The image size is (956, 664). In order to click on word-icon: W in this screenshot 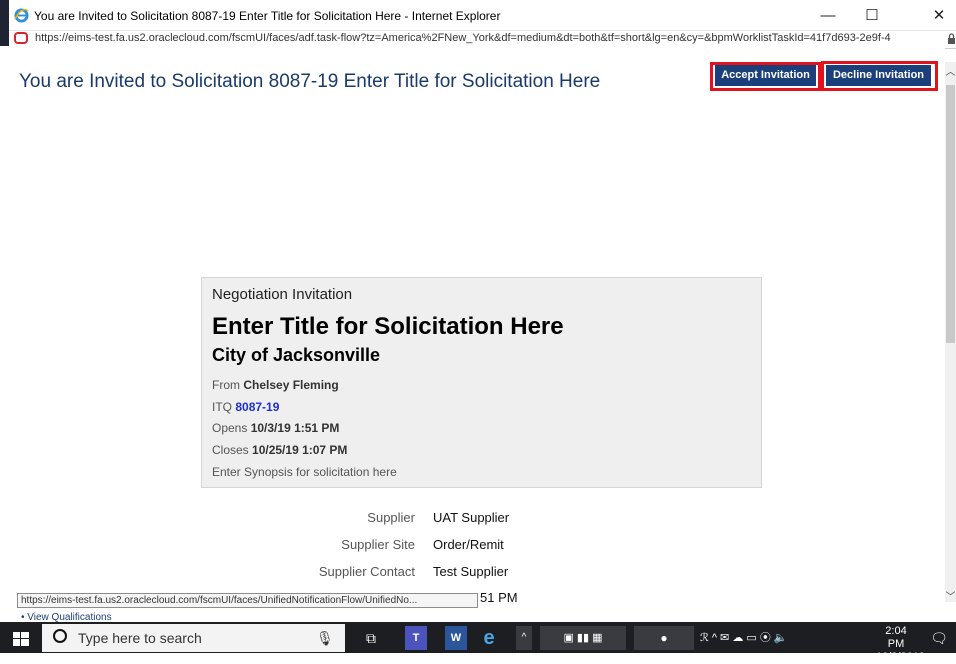, I will do `click(456, 638)`.